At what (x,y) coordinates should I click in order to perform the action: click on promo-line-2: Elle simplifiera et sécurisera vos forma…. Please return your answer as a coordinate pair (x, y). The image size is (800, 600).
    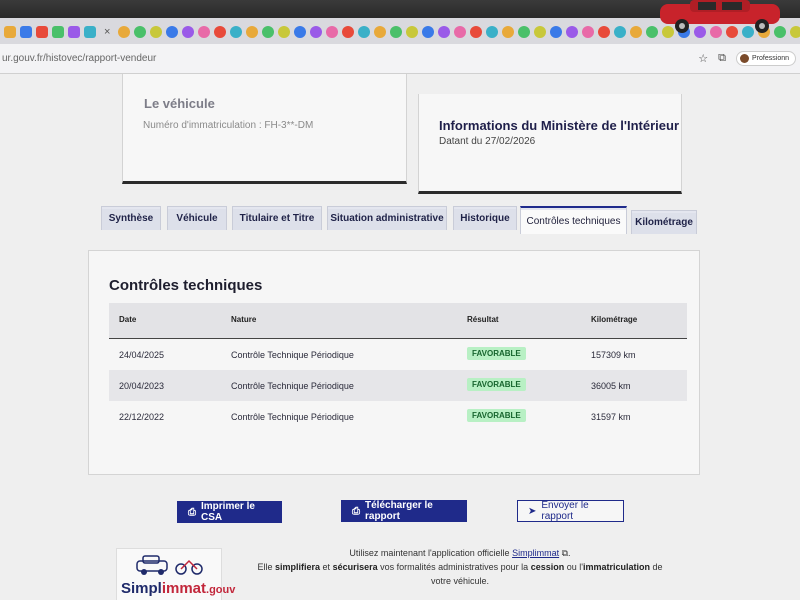
    Looking at the image, I should click on (460, 567).